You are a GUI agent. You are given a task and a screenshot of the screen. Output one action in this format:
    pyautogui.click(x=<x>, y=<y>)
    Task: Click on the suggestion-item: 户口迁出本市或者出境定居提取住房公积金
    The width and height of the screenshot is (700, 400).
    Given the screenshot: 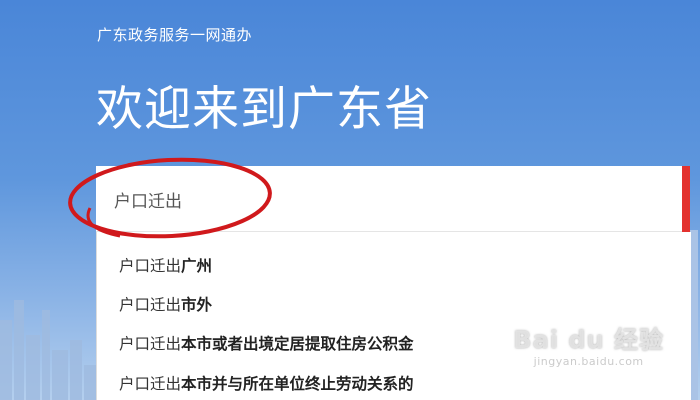 What is the action you would take?
    pyautogui.click(x=266, y=343)
    